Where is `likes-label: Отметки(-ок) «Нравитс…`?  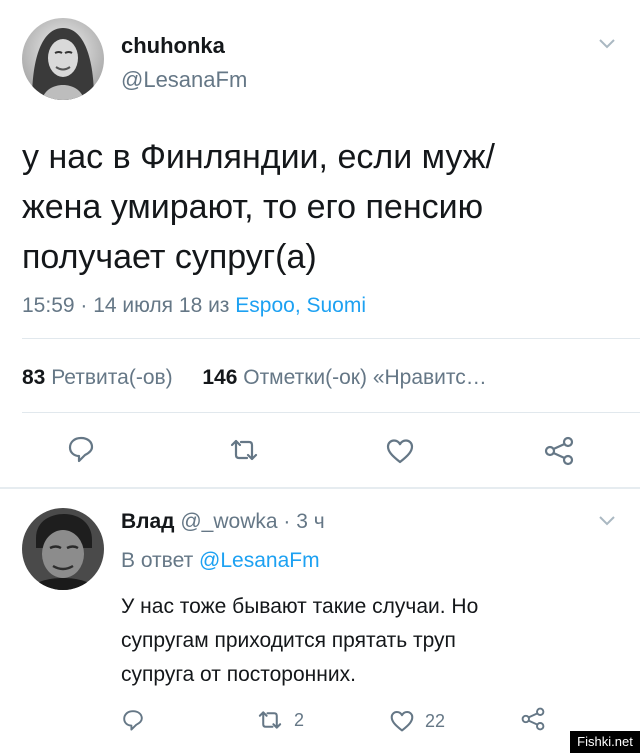
likes-label: Отметки(-ок) «Нравитс… is located at coordinates (365, 377).